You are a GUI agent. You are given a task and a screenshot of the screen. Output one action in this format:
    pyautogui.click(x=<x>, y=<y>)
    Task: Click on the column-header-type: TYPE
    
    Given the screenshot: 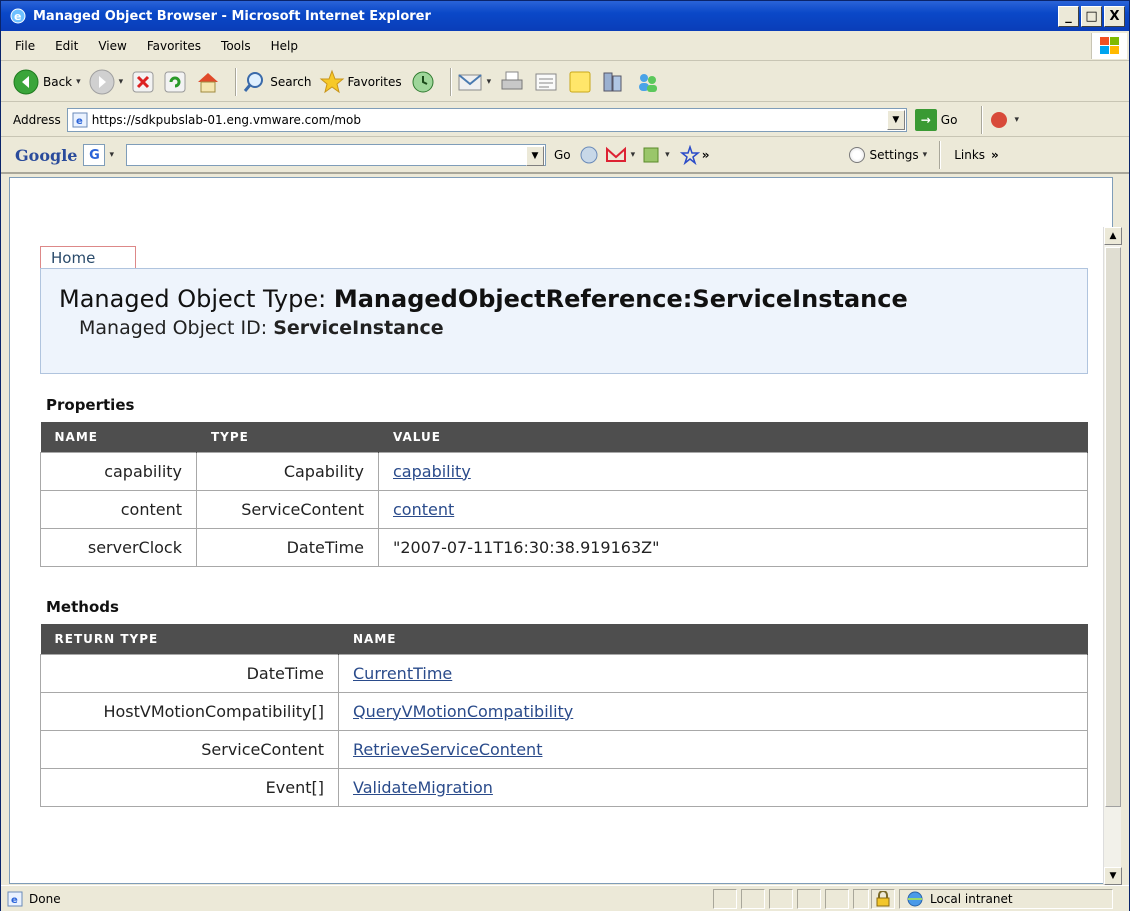 What is the action you would take?
    pyautogui.click(x=287, y=437)
    